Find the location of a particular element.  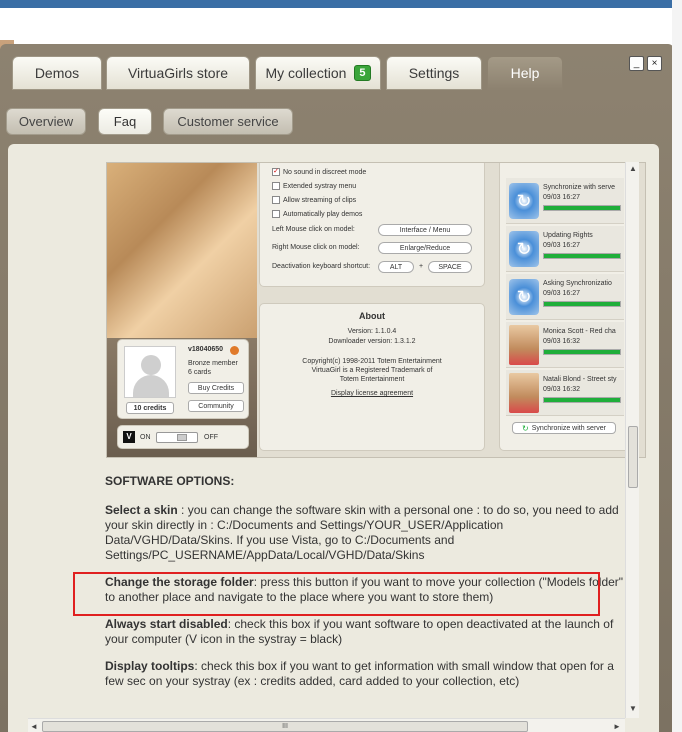

subtab-overview: Overview is located at coordinates (46, 121).